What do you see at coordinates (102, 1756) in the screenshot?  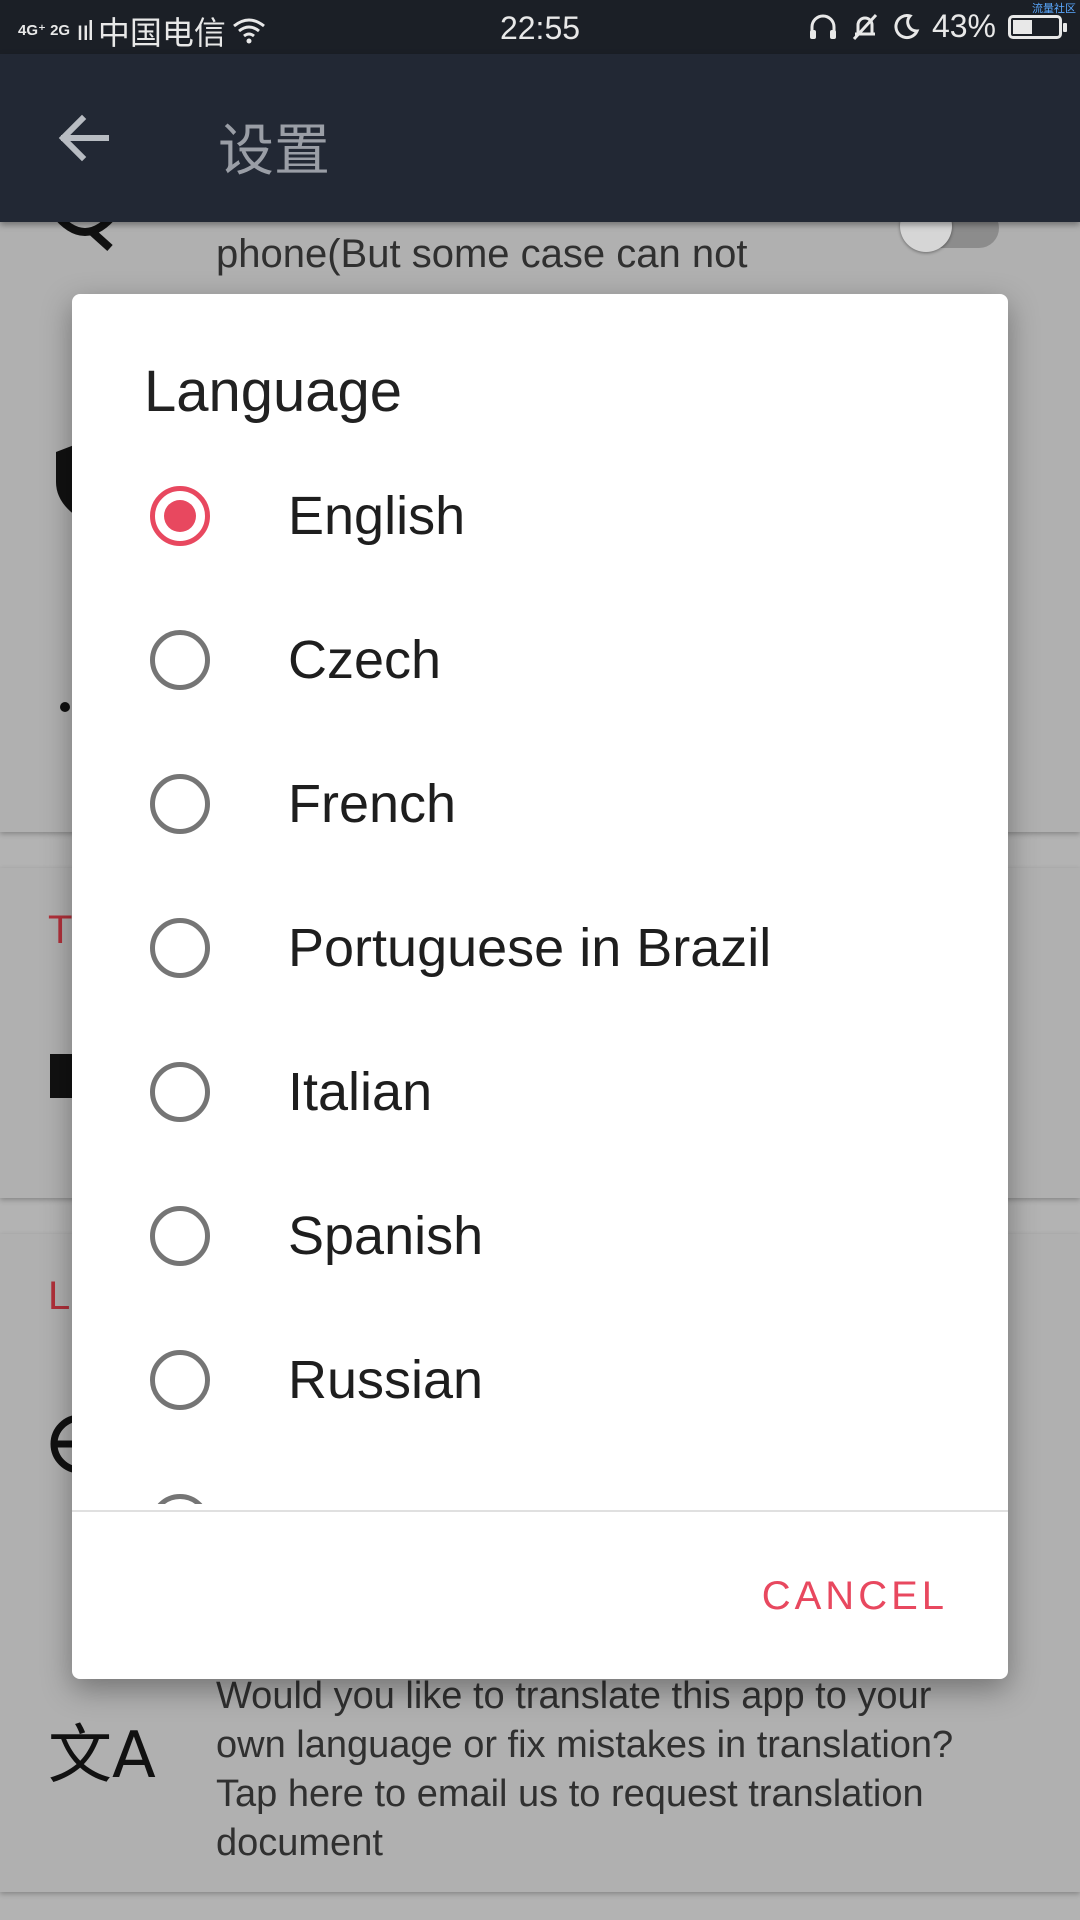 I see `translate-icon: 文A` at bounding box center [102, 1756].